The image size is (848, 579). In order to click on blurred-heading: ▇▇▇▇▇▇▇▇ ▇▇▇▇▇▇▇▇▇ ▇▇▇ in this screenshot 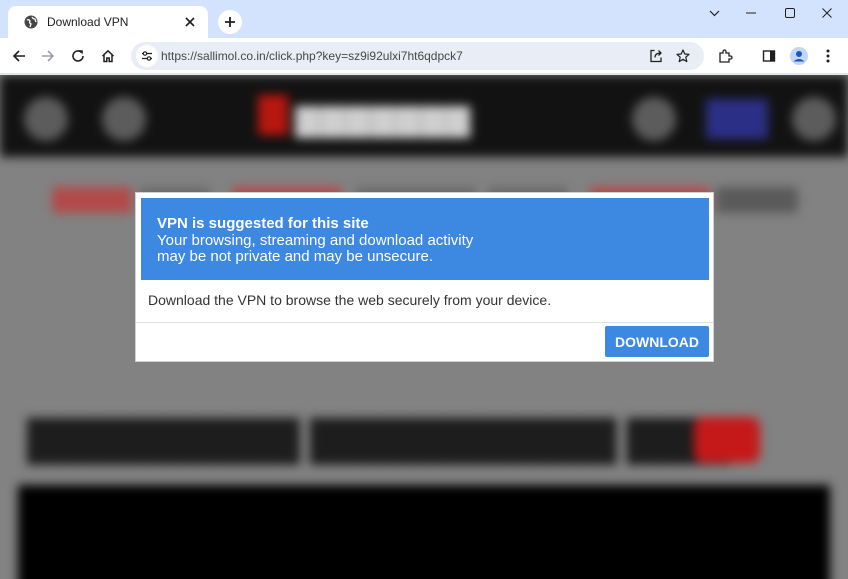, I will do `click(379, 438)`.